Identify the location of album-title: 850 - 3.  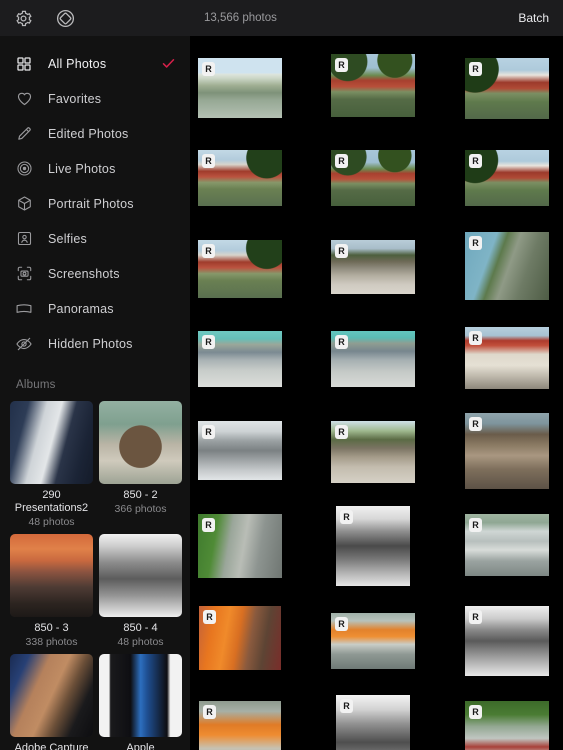
(51, 628).